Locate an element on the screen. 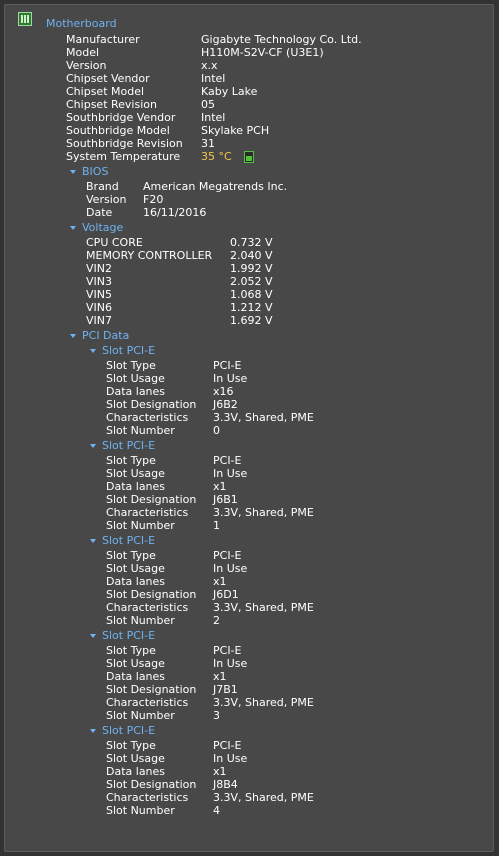 The height and width of the screenshot is (856, 499). bios-property-row: Version F20 is located at coordinates (249, 199).